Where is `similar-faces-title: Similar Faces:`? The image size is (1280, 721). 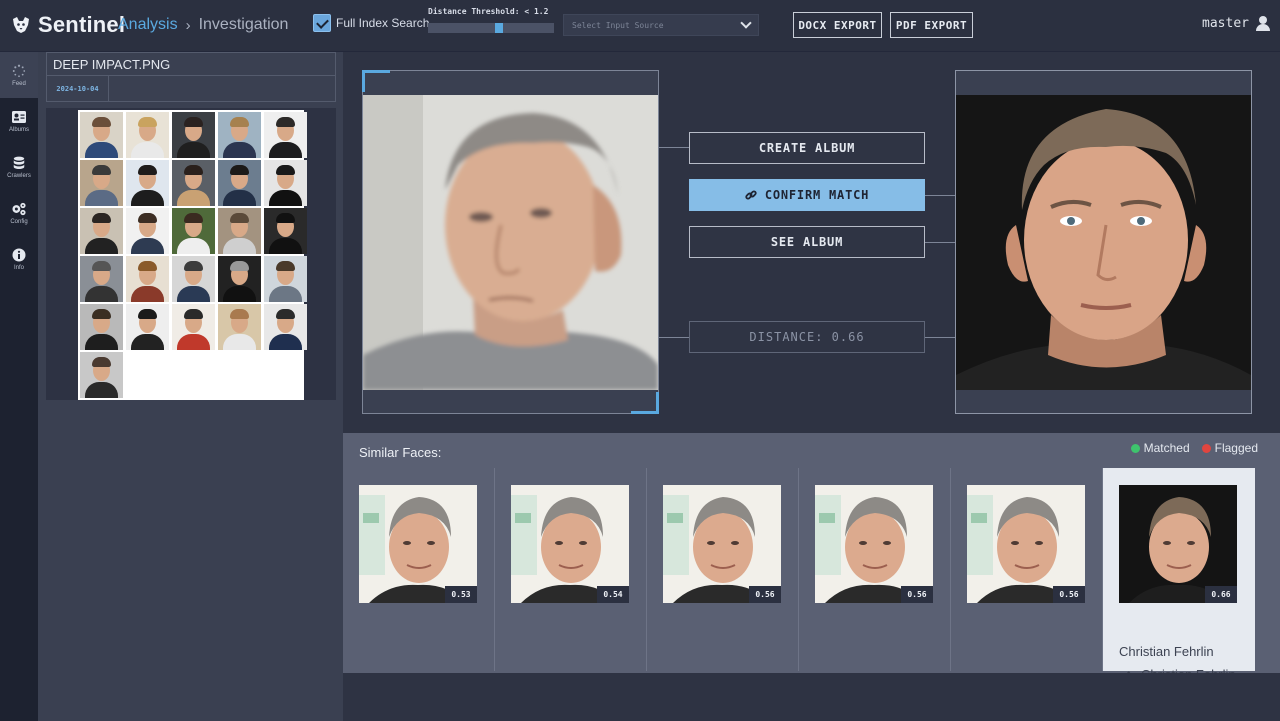 similar-faces-title: Similar Faces: is located at coordinates (400, 452).